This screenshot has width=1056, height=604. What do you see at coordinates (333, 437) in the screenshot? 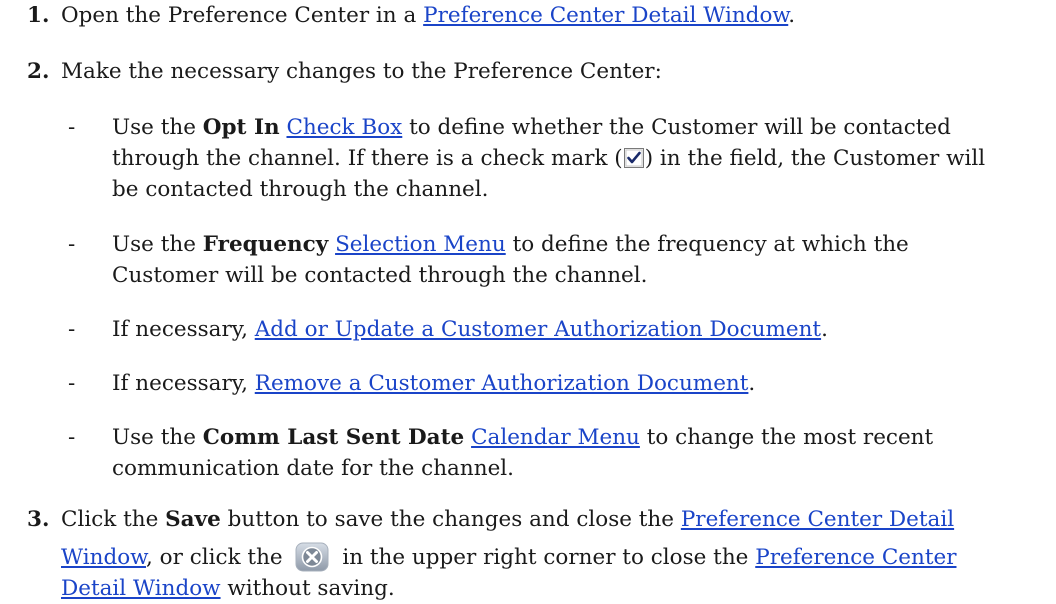
I see `comm-last-sent-date-label: Comm Last Sent Date` at bounding box center [333, 437].